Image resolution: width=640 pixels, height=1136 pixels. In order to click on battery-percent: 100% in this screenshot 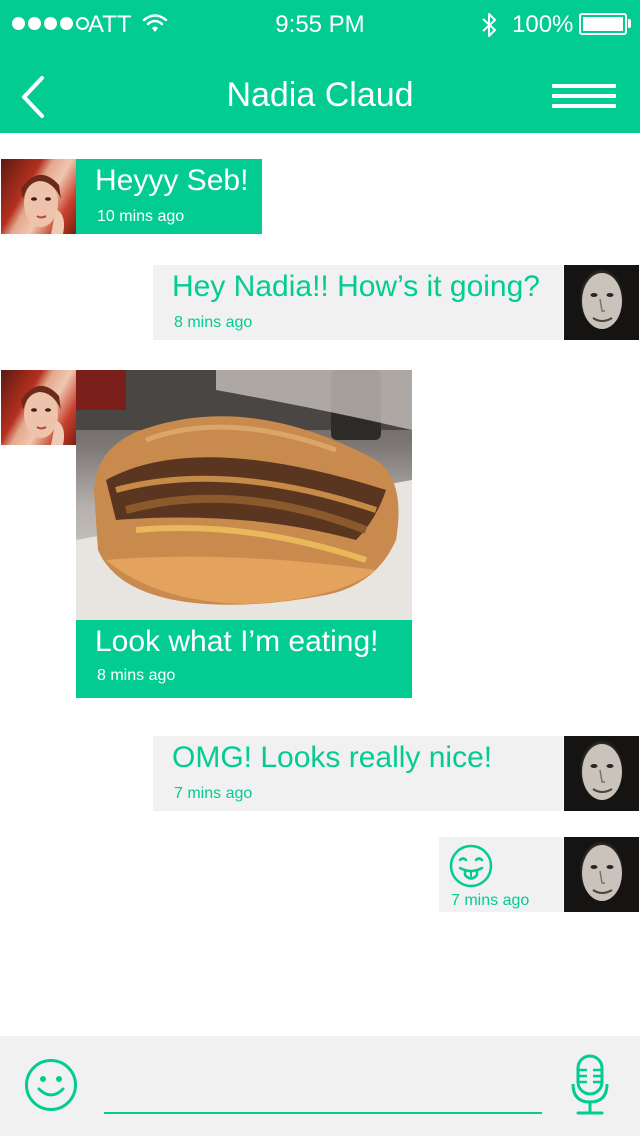, I will do `click(543, 24)`.